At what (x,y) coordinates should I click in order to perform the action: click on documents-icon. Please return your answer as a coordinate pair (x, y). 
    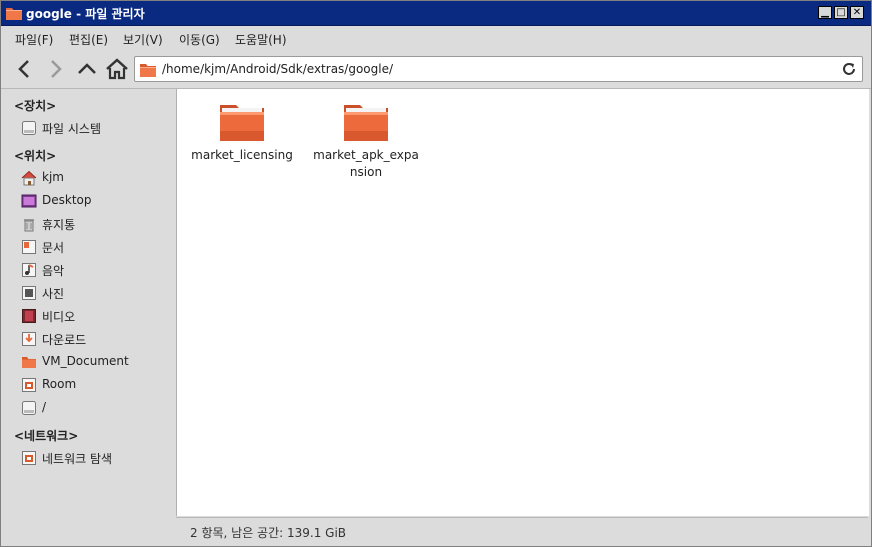
    Looking at the image, I should click on (29, 247).